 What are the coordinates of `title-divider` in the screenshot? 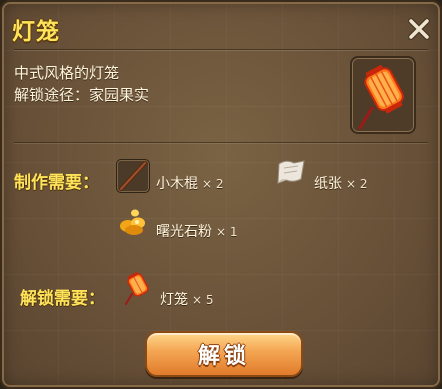 It's located at (221, 49).